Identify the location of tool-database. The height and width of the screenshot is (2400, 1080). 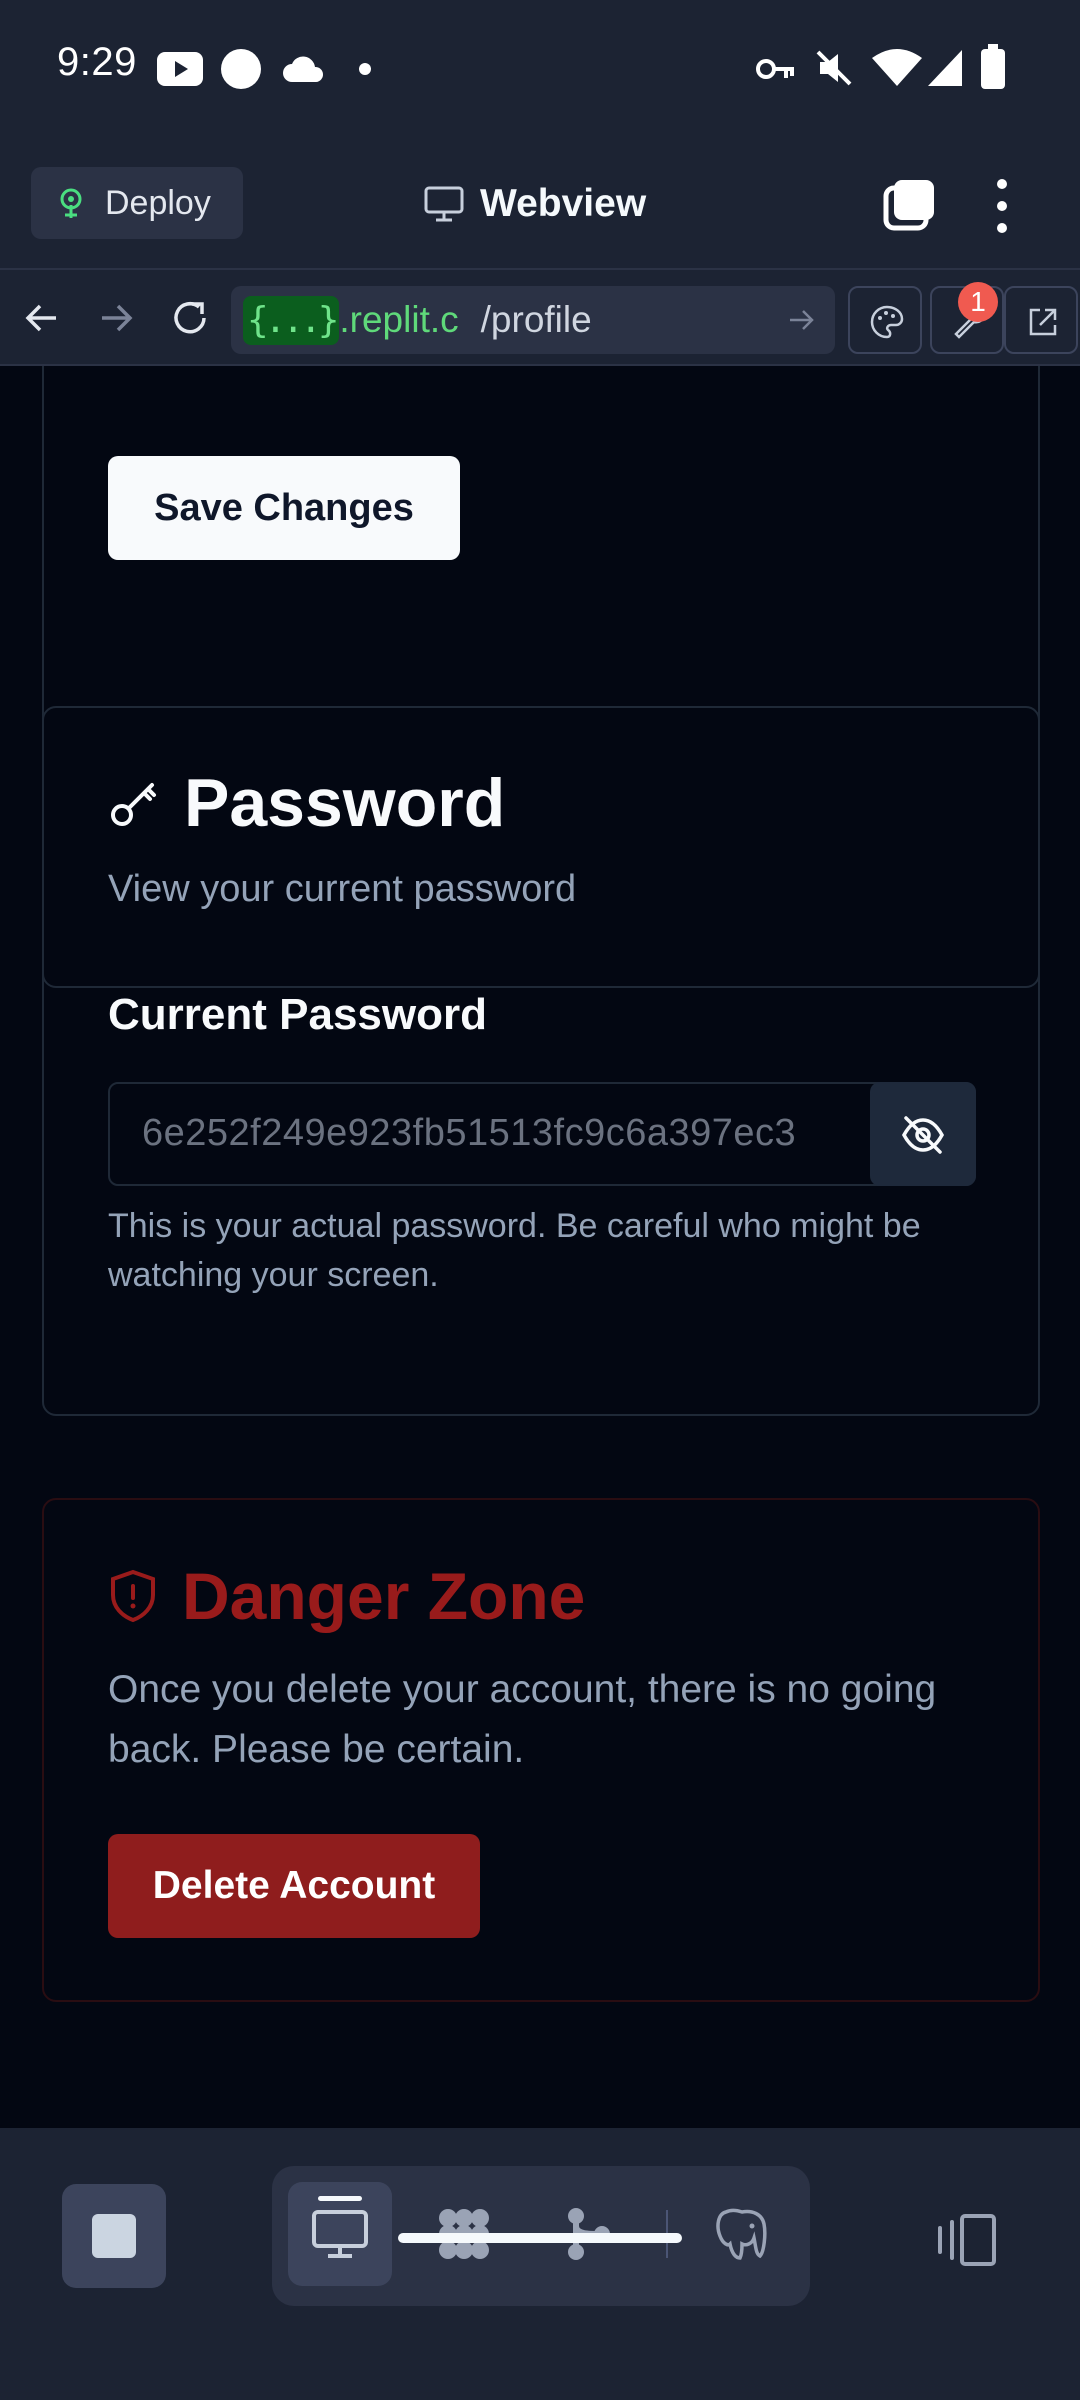
(742, 2234).